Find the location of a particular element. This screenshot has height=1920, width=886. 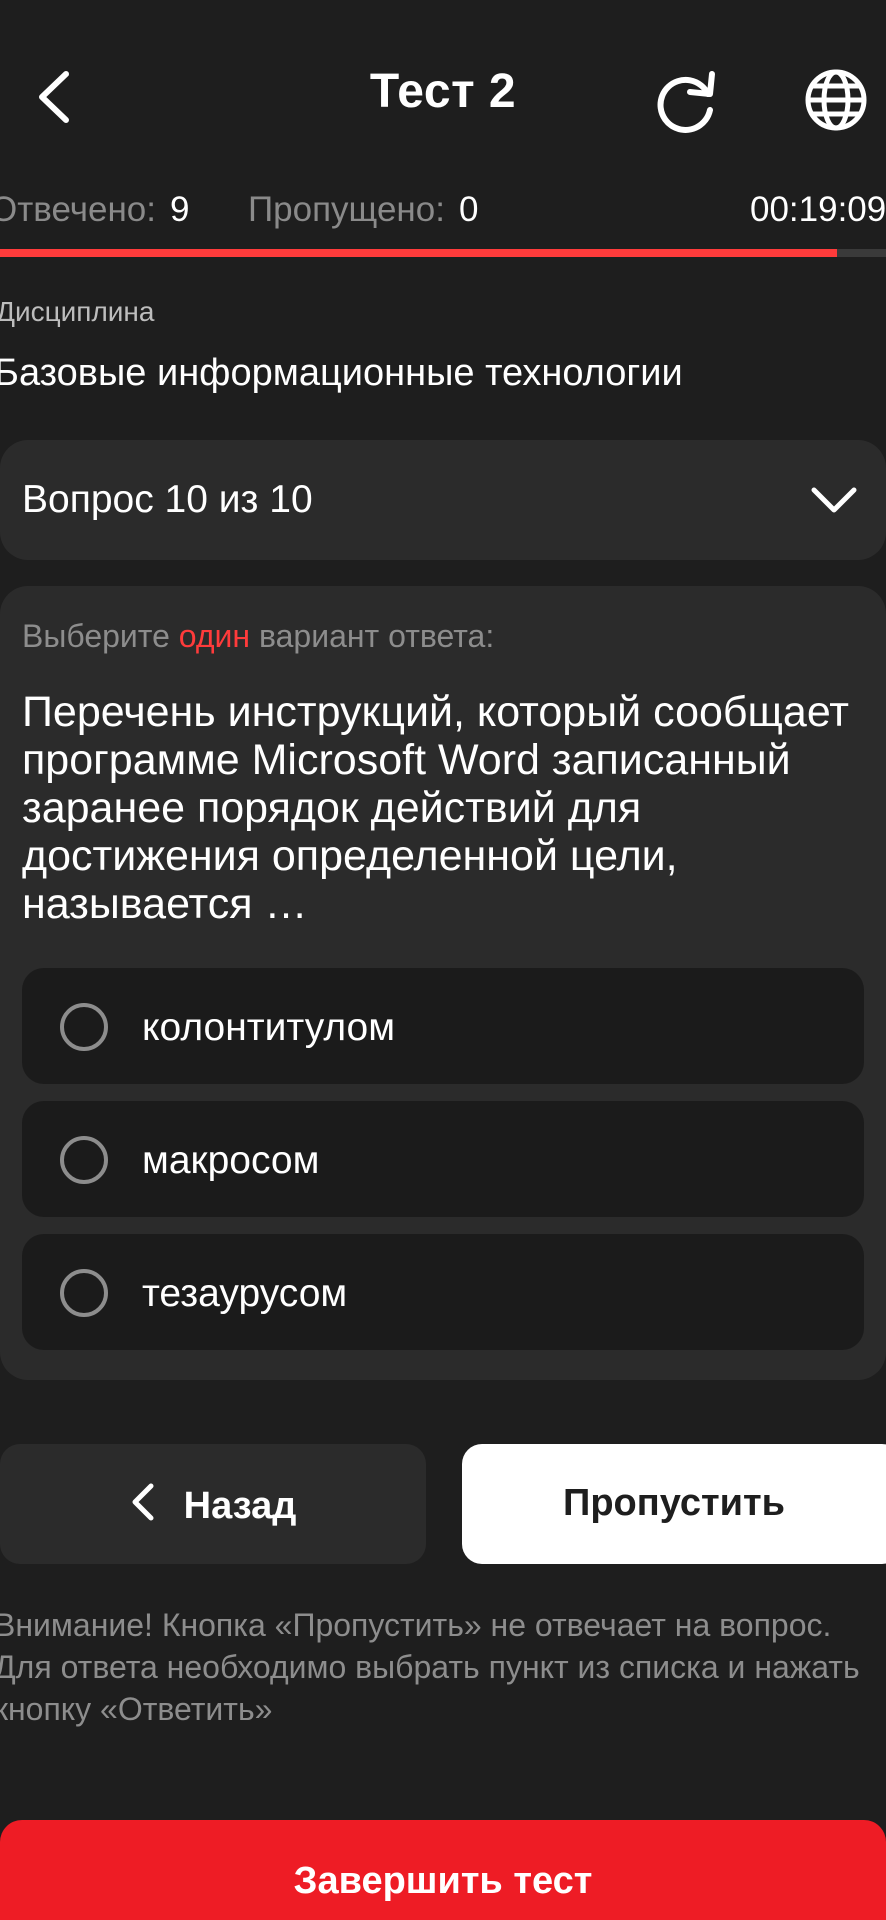

chevron-down-icon is located at coordinates (834, 500).